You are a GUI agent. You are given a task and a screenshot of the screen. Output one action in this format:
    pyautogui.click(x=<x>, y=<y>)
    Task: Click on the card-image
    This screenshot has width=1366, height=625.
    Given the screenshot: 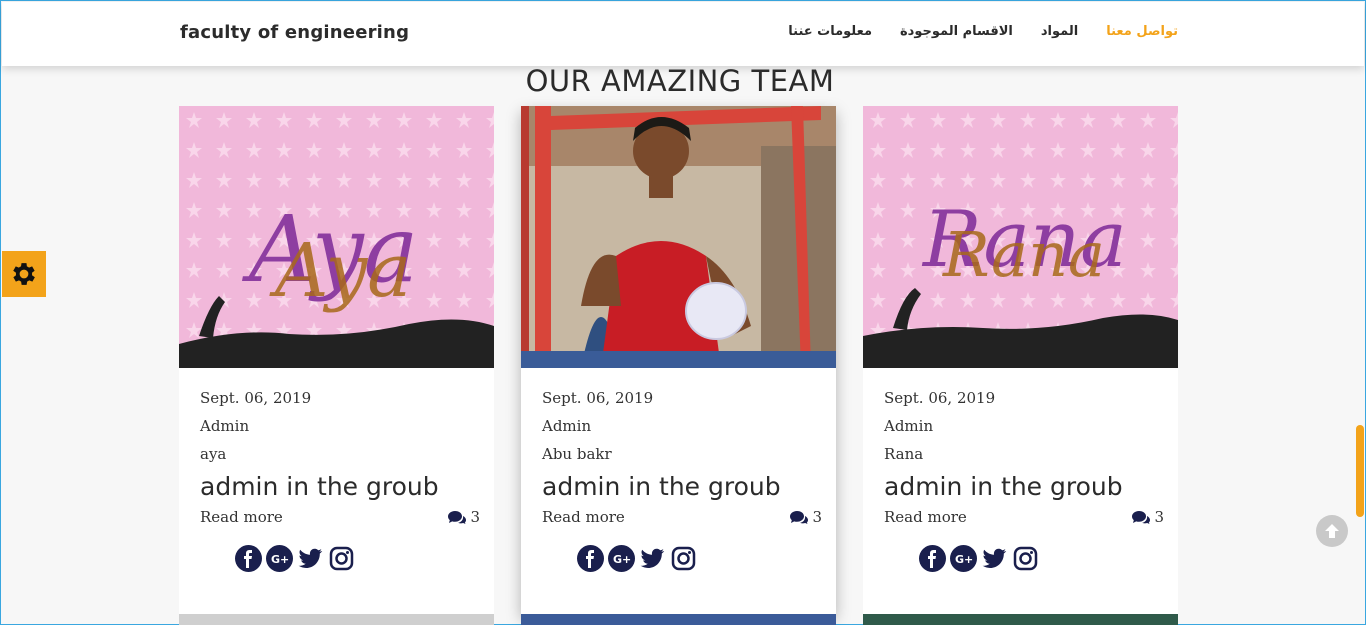 What is the action you would take?
    pyautogui.click(x=678, y=237)
    